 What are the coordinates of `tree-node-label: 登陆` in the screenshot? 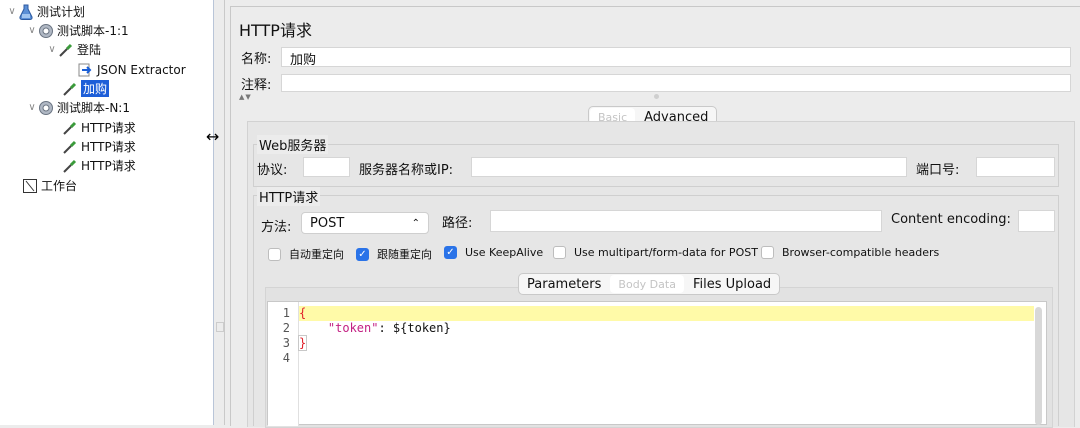 It's located at (89, 50).